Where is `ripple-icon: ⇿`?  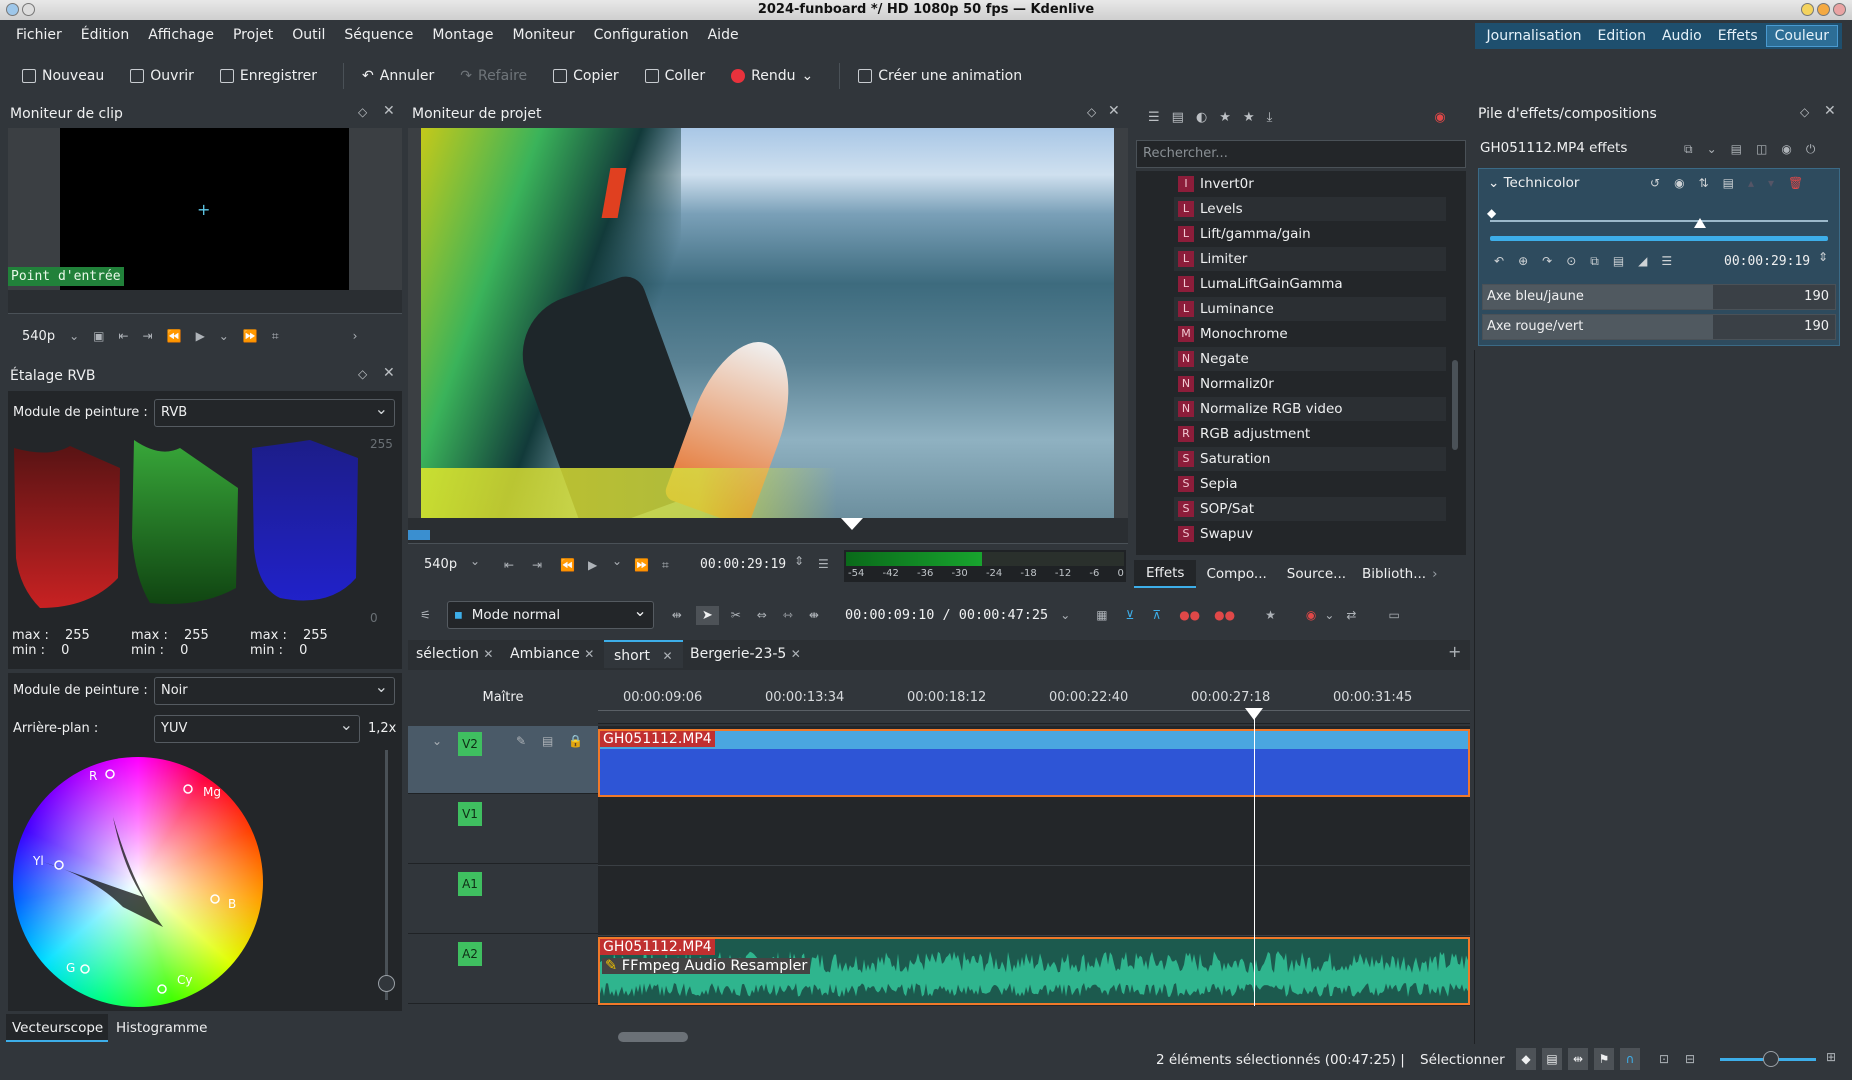 ripple-icon: ⇿ is located at coordinates (788, 615).